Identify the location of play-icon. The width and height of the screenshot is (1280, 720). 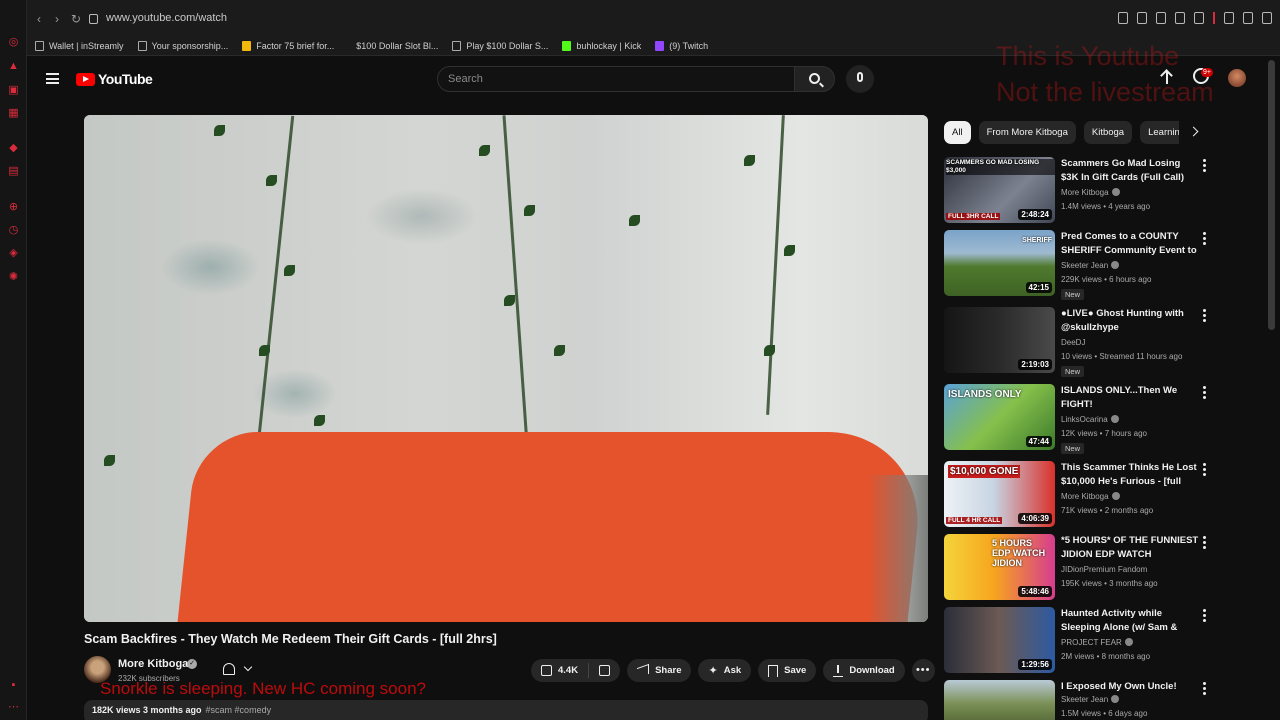
(1180, 18).